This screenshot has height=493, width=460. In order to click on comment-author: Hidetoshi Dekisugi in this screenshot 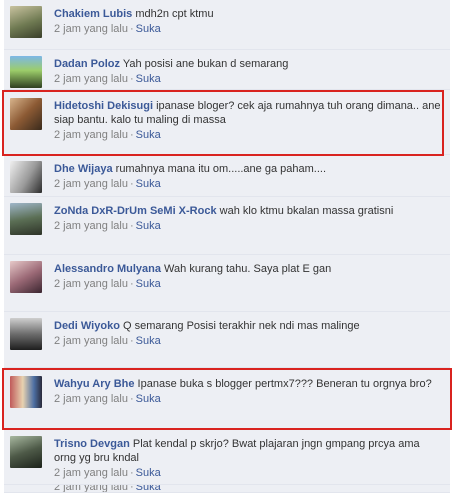, I will do `click(103, 106)`.